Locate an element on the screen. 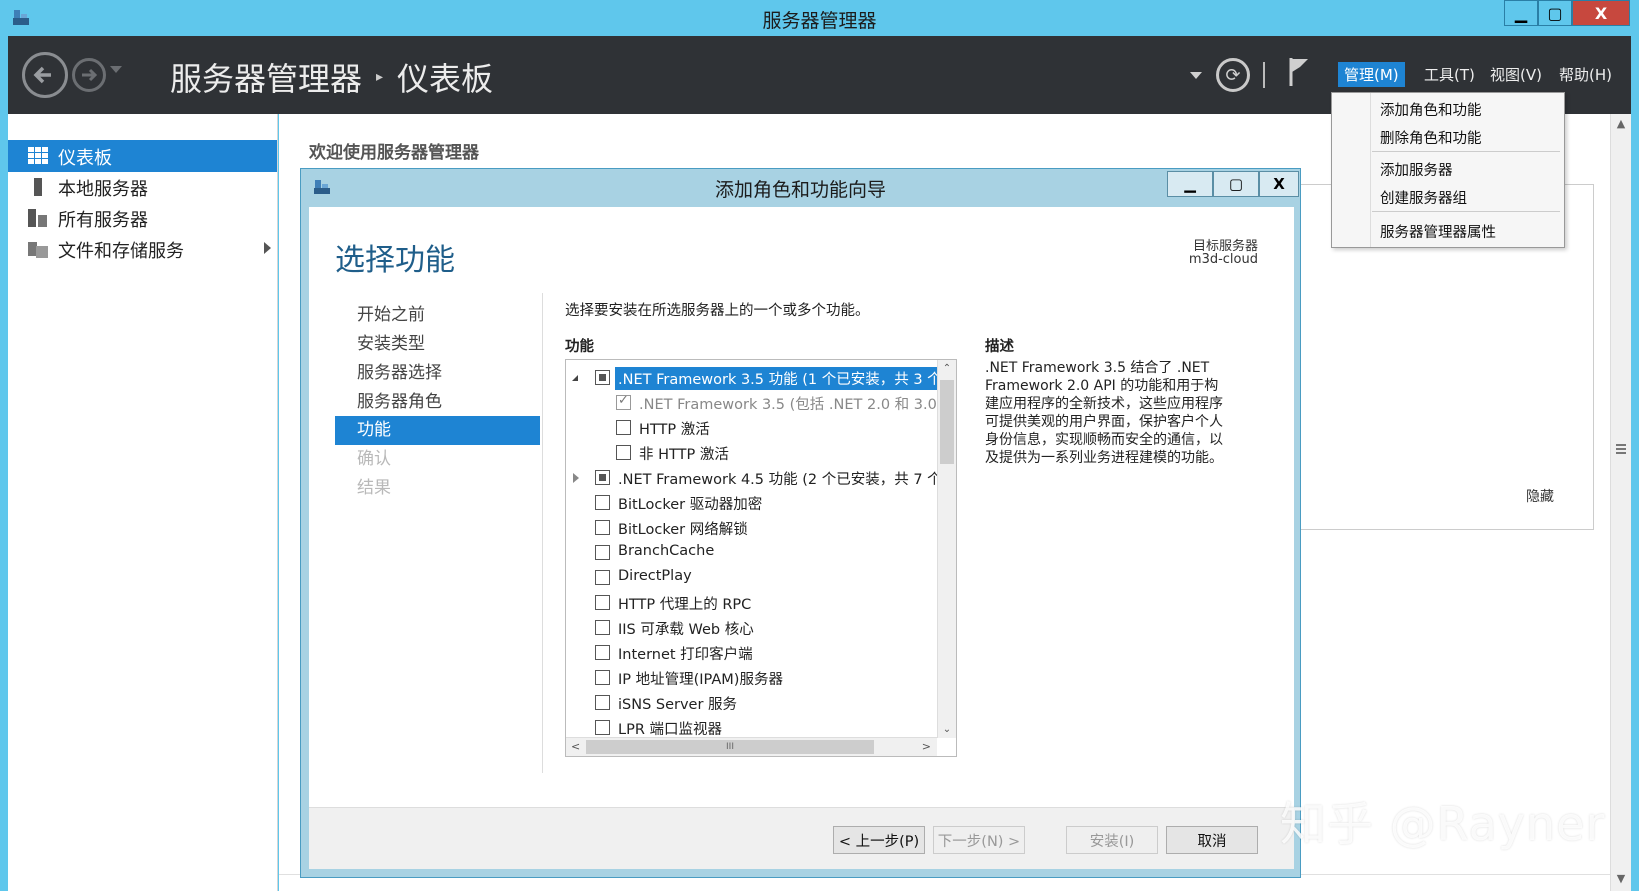 The height and width of the screenshot is (891, 1639). sidebar-item-all-servers: 所有服务器 is located at coordinates (142, 218).